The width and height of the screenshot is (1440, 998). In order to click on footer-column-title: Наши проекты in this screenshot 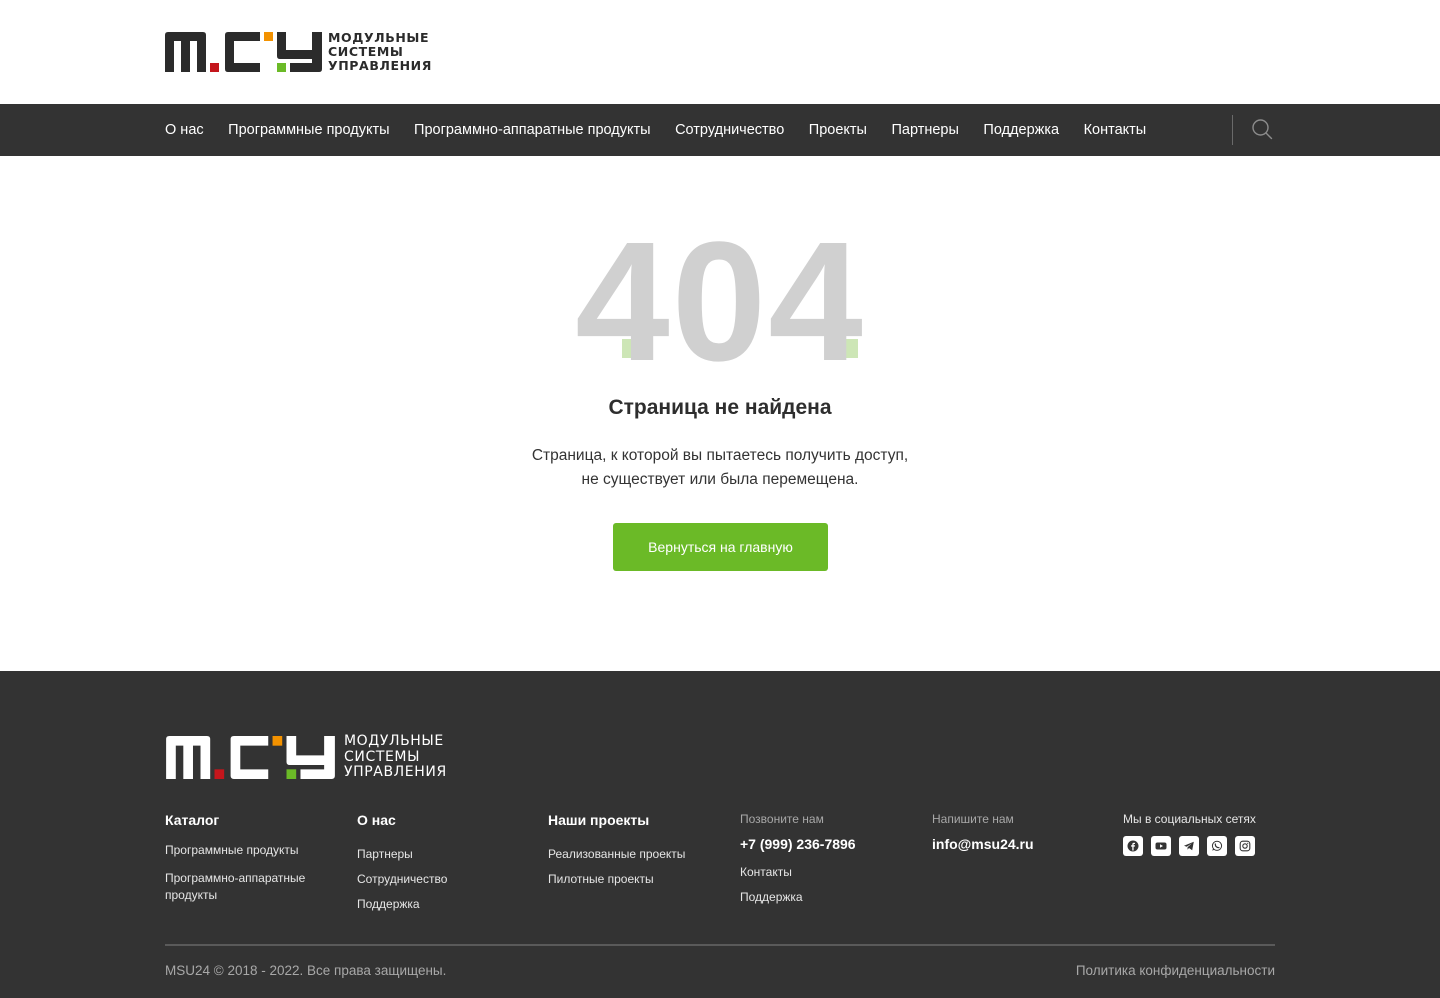, I will do `click(599, 820)`.